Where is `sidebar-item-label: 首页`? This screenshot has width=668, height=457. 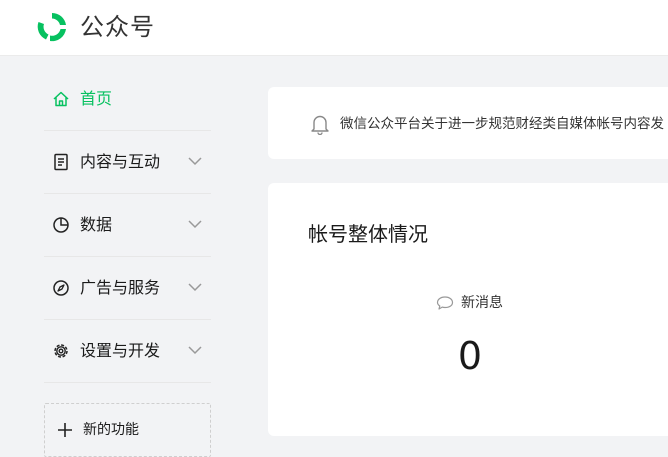
sidebar-item-label: 首页 is located at coordinates (96, 98).